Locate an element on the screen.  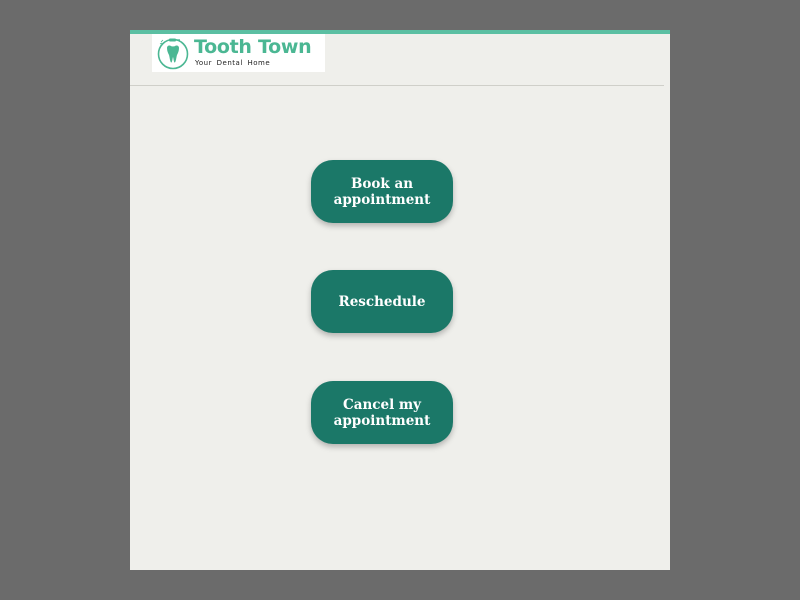
cancel-appointment-label: Cancel my appointment is located at coordinates (382, 412).